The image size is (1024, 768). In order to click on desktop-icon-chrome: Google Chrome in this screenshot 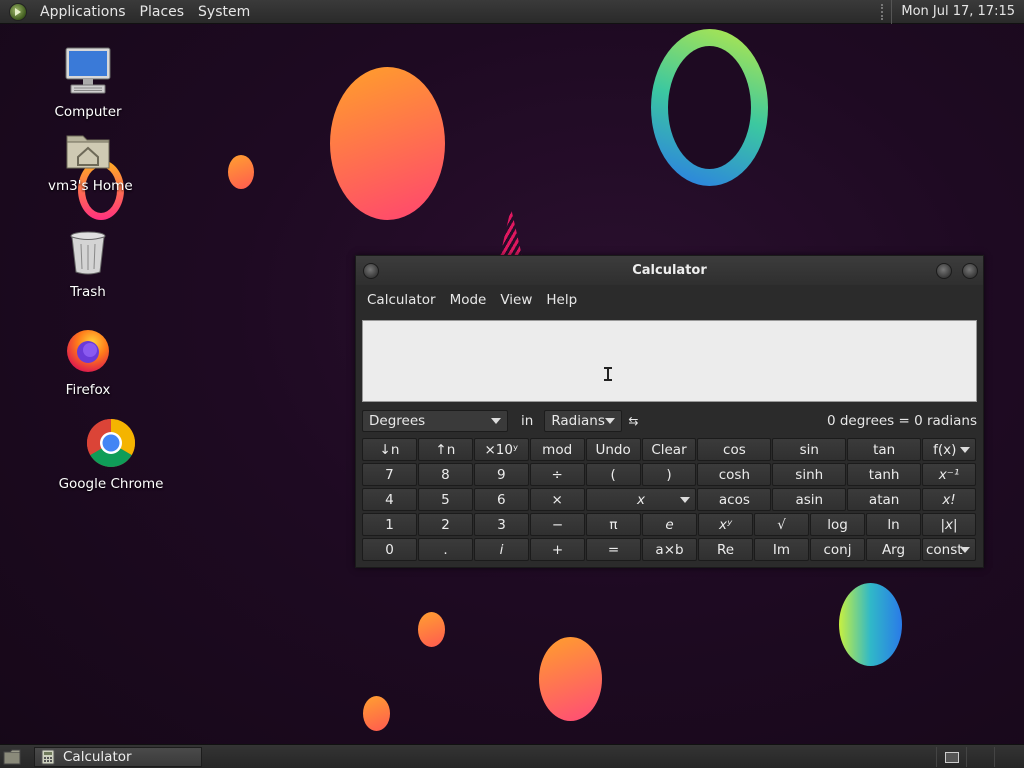, I will do `click(111, 455)`.